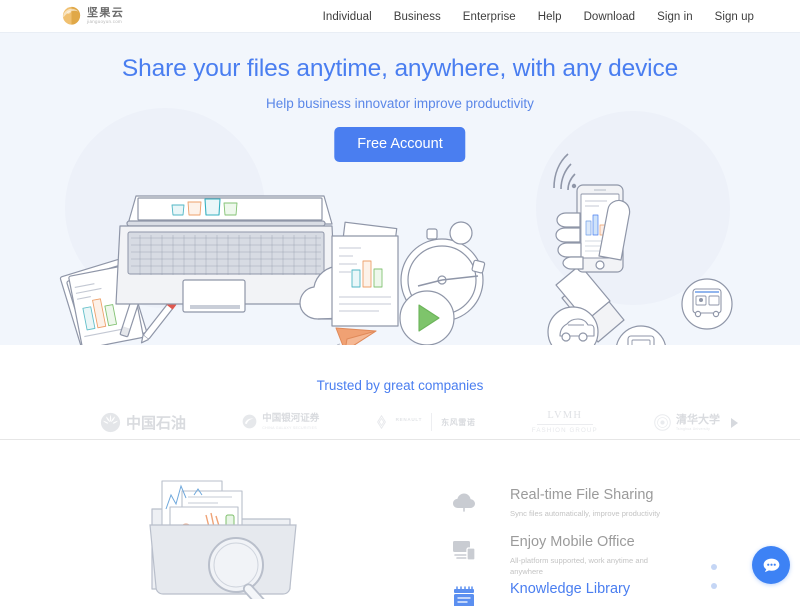 This screenshot has width=800, height=606. I want to click on site-logo: 坚果云 jianguoyun.com, so click(92, 16).